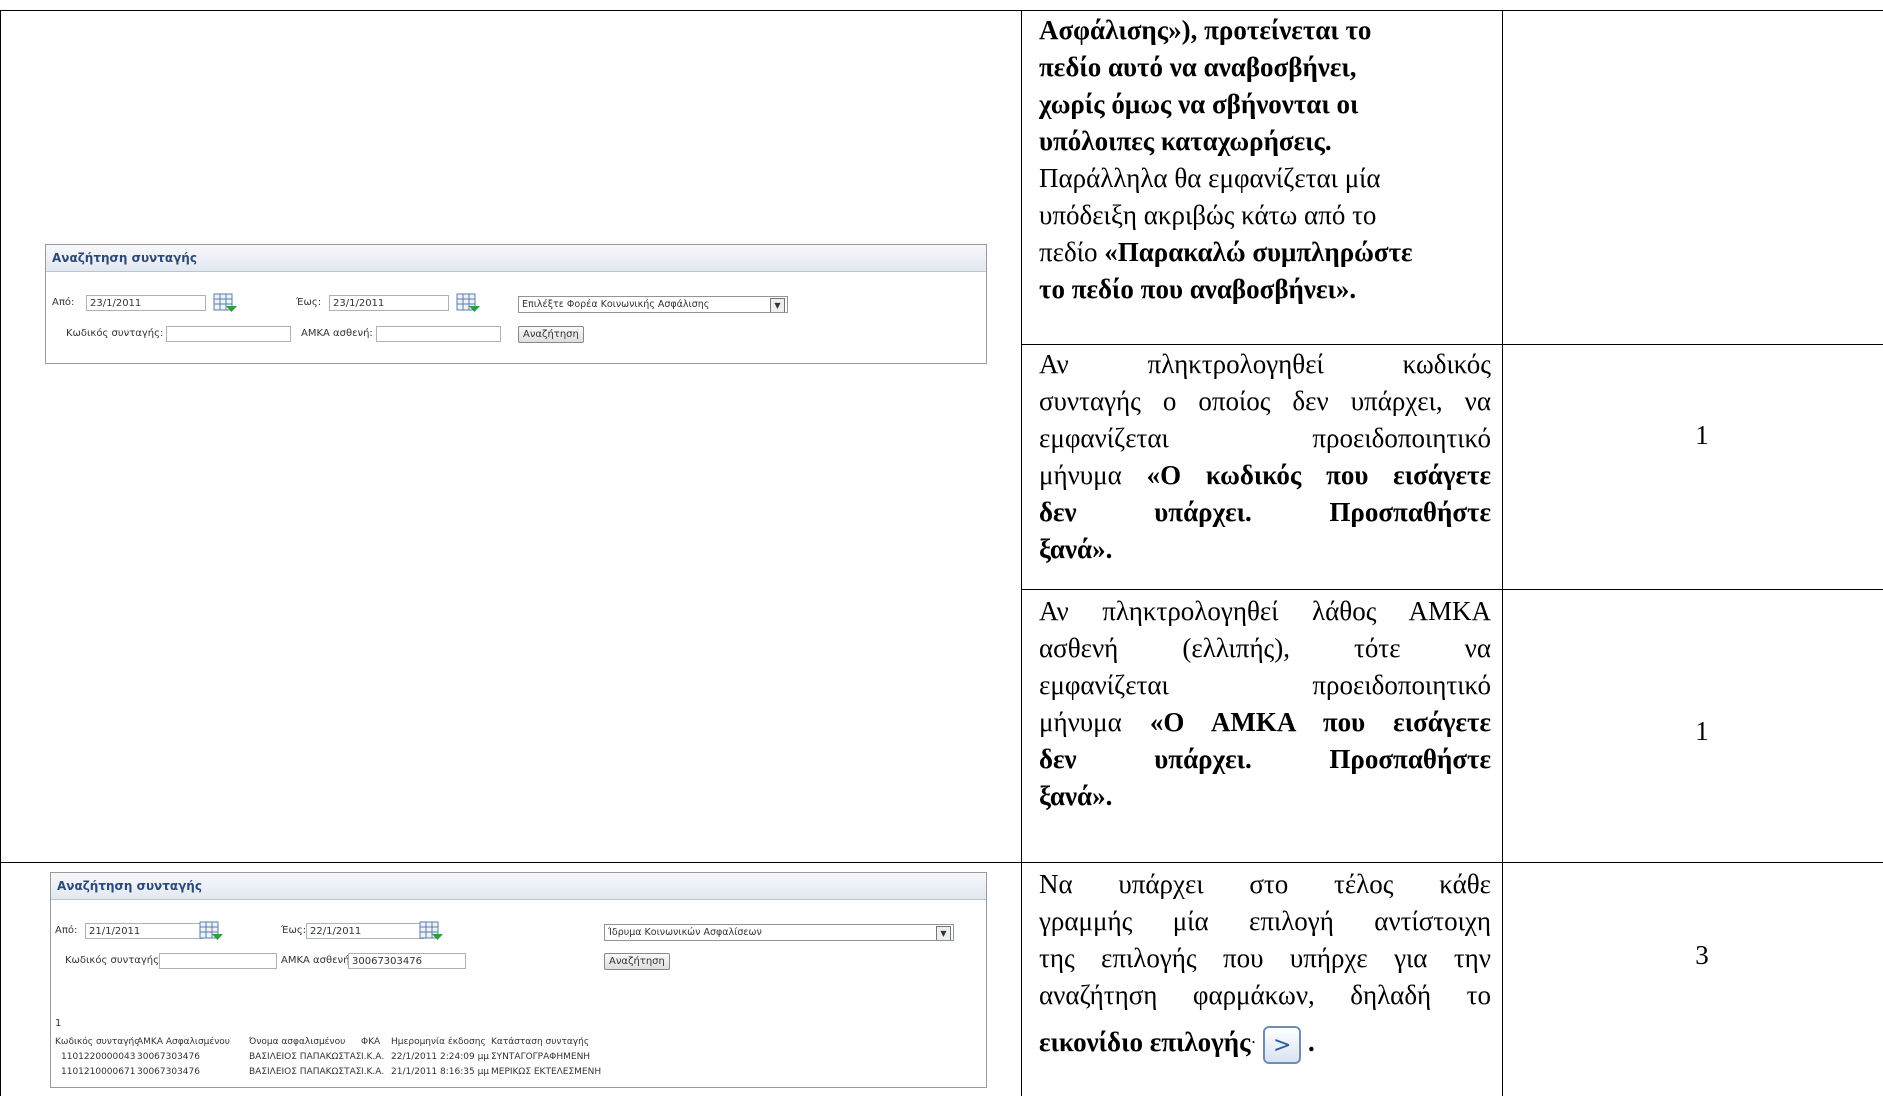 Image resolution: width=1883 pixels, height=1096 pixels. What do you see at coordinates (1208, 215) in the screenshot?
I see `row1-line: υπόδειξη ακριβώς κάτω από το` at bounding box center [1208, 215].